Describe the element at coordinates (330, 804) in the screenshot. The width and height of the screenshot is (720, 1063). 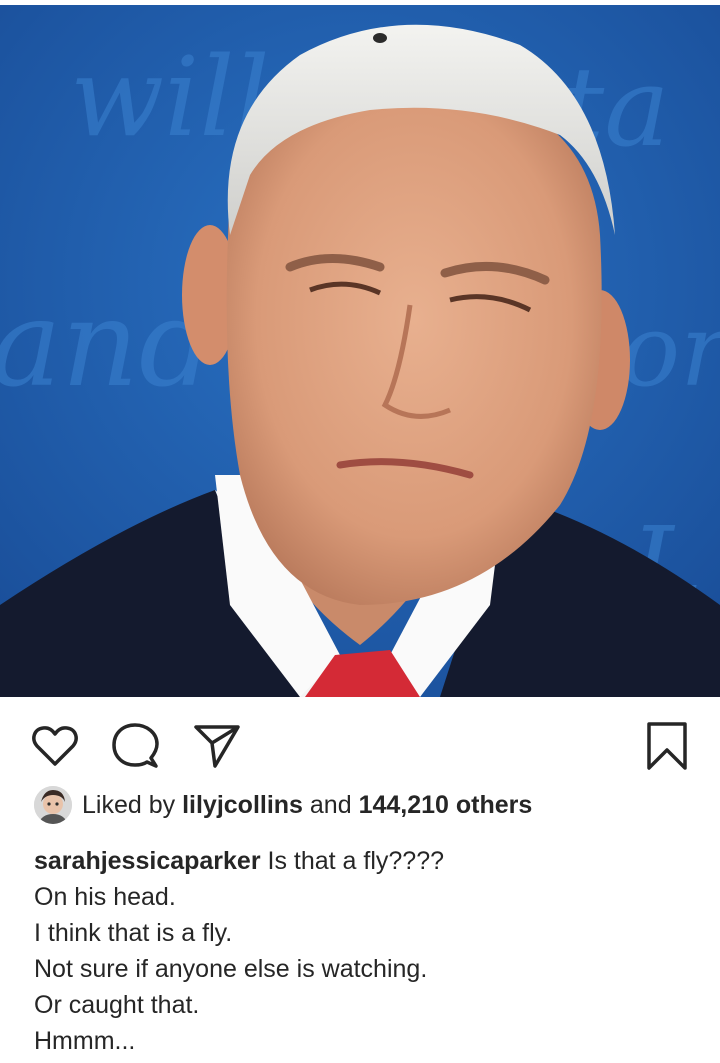
I see `likes-joiner: and` at that location.